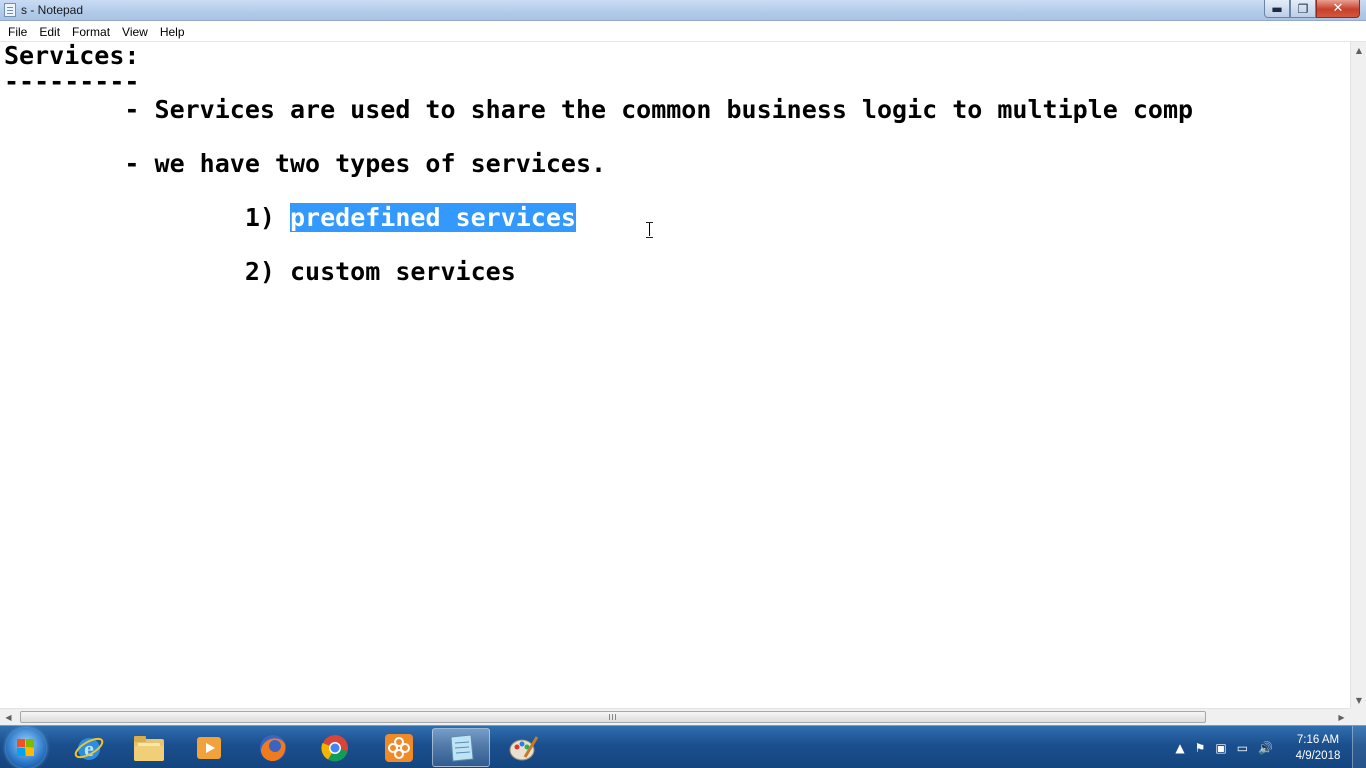 The height and width of the screenshot is (768, 1366). Describe the element at coordinates (683, 32) in the screenshot. I see `menu-bar: File Edit Format View Help` at that location.